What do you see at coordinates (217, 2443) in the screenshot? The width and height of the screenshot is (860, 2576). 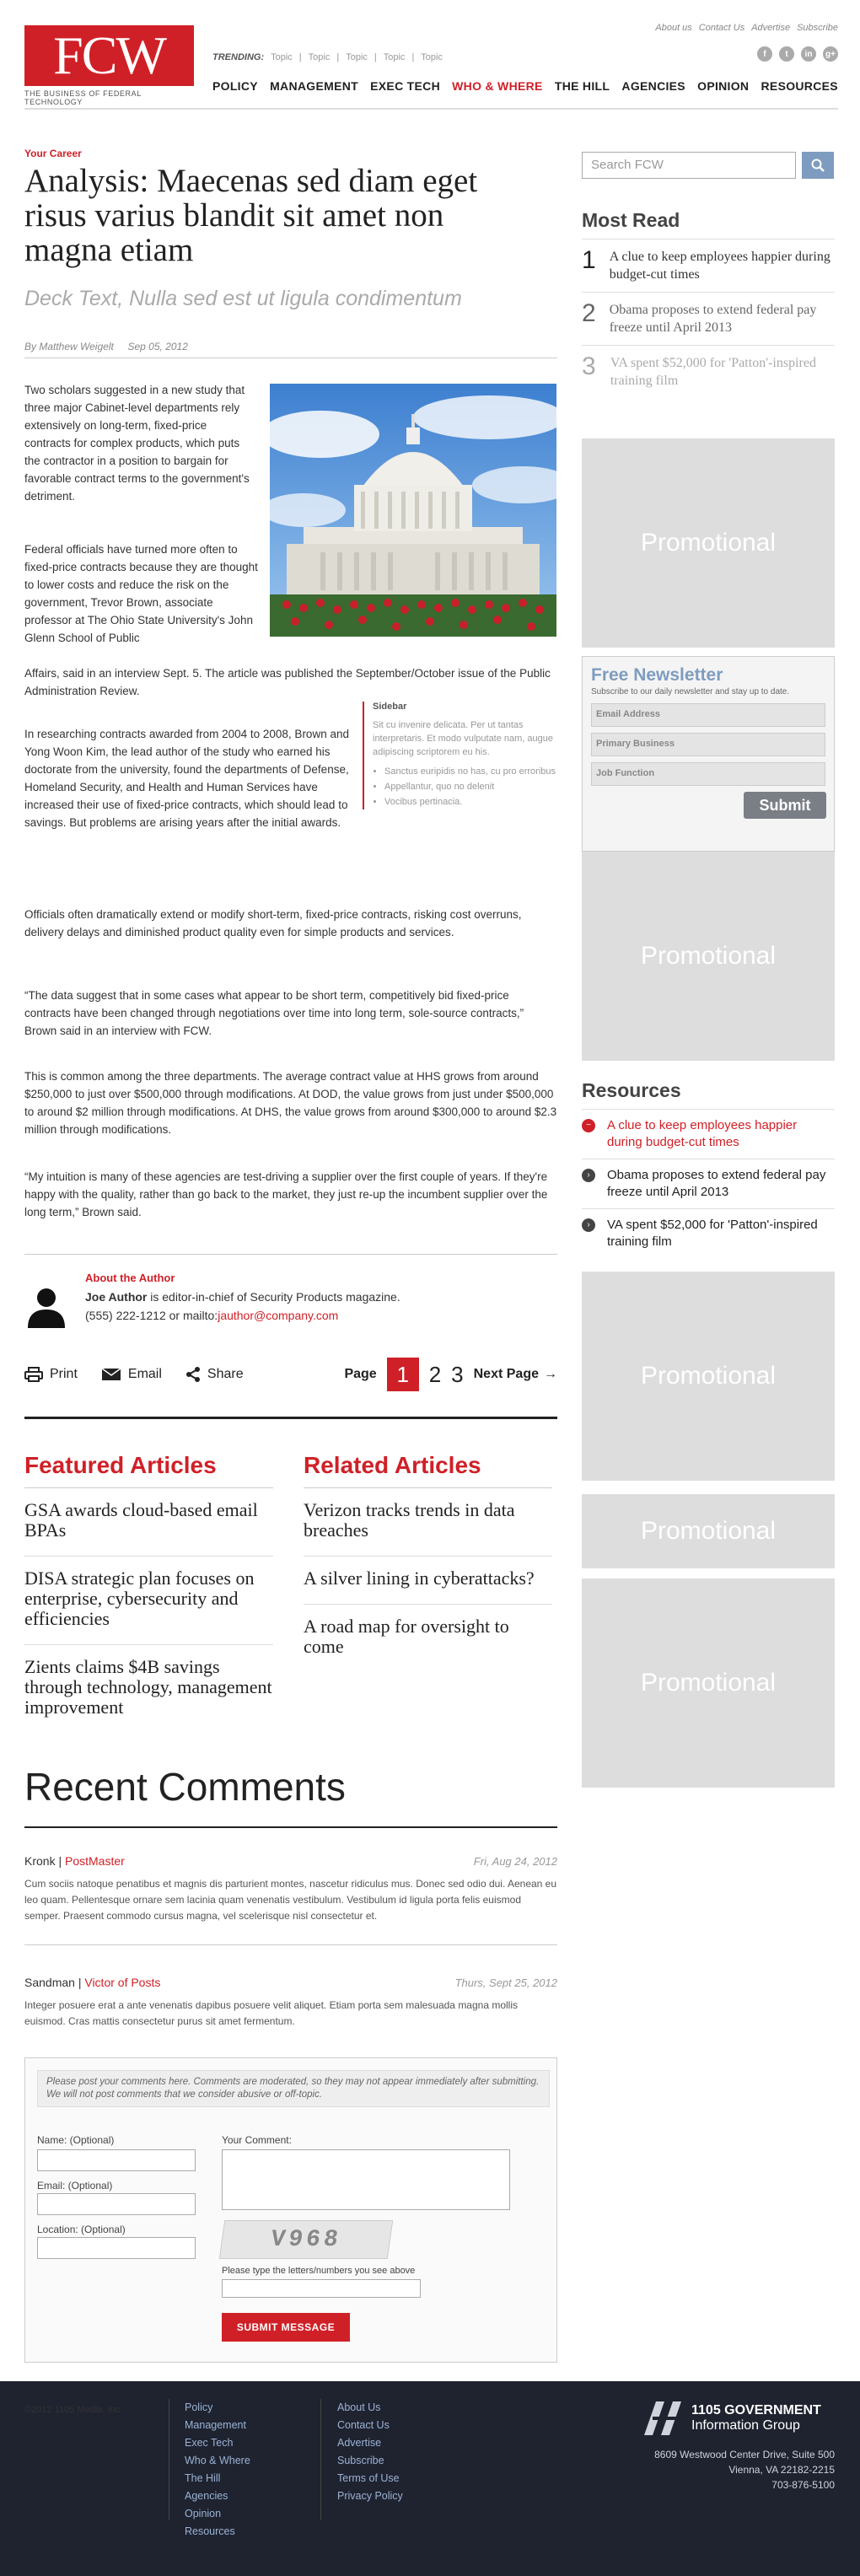 I see `footer-link: Exec Tech` at bounding box center [217, 2443].